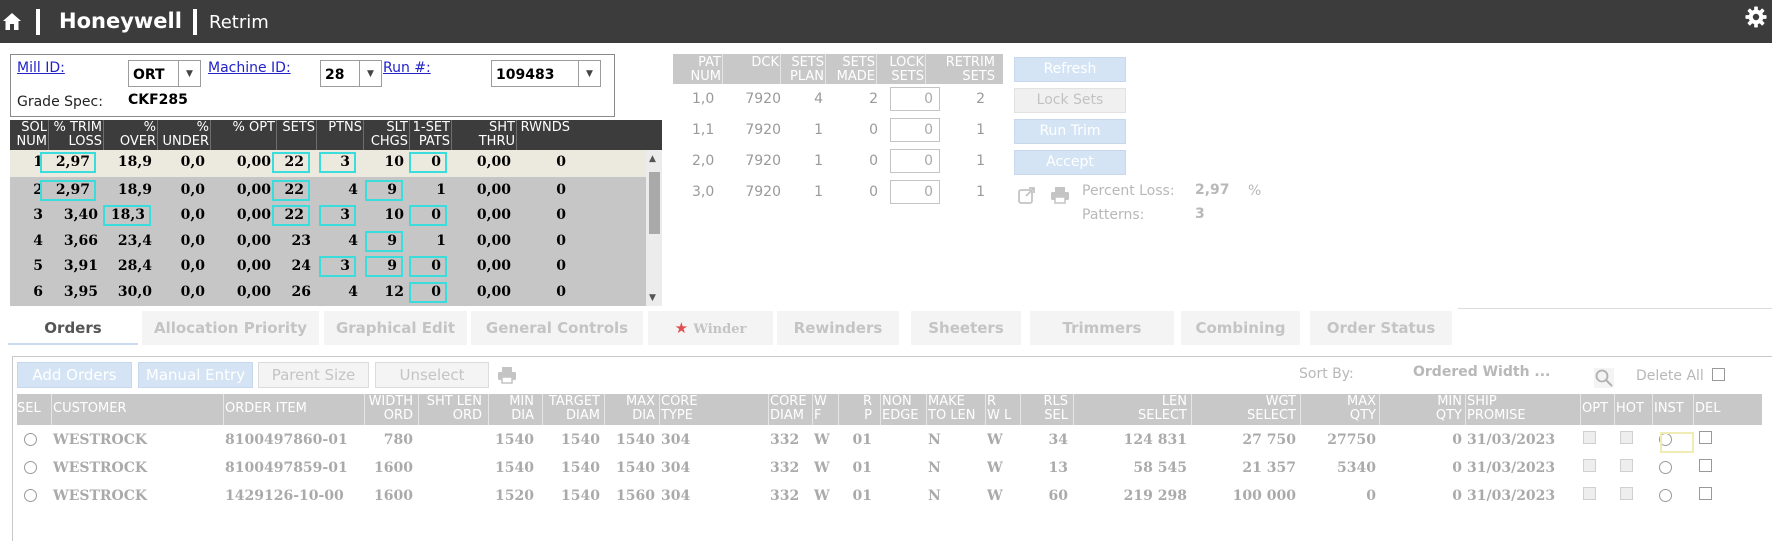  I want to click on chevron-down-icon: ▼, so click(370, 73).